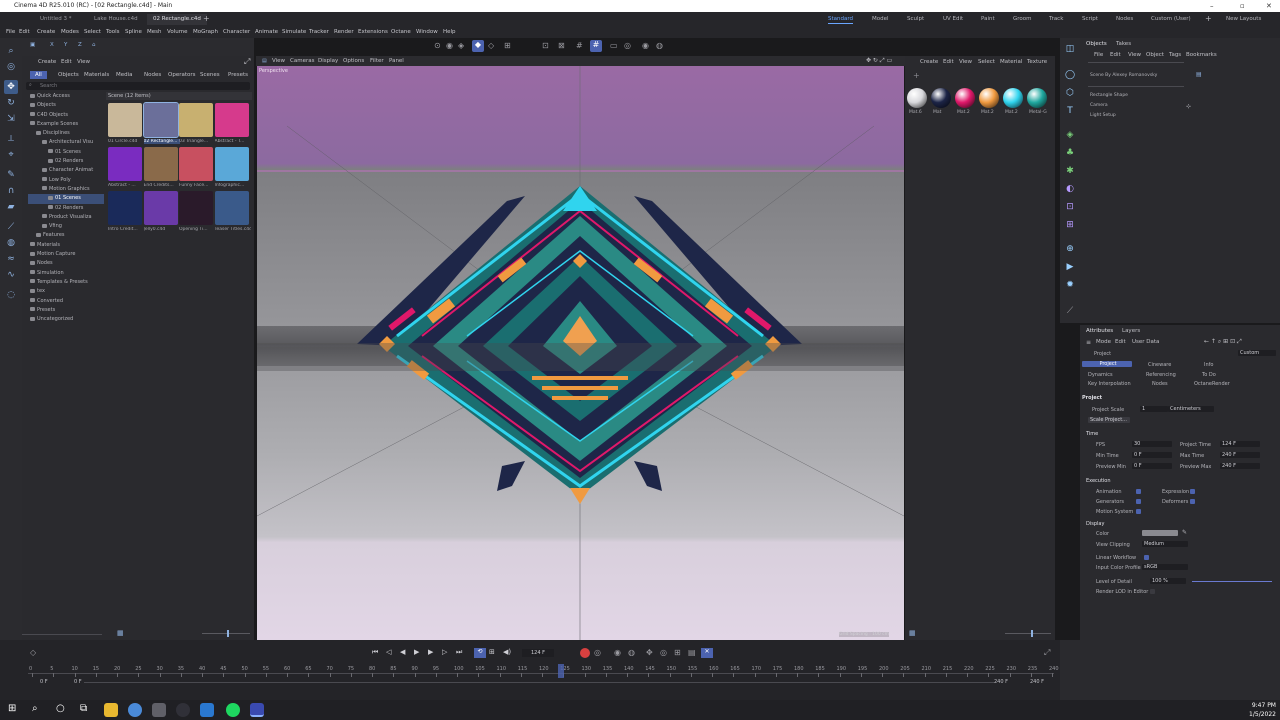  I want to click on layout-paint: Paint, so click(988, 19).